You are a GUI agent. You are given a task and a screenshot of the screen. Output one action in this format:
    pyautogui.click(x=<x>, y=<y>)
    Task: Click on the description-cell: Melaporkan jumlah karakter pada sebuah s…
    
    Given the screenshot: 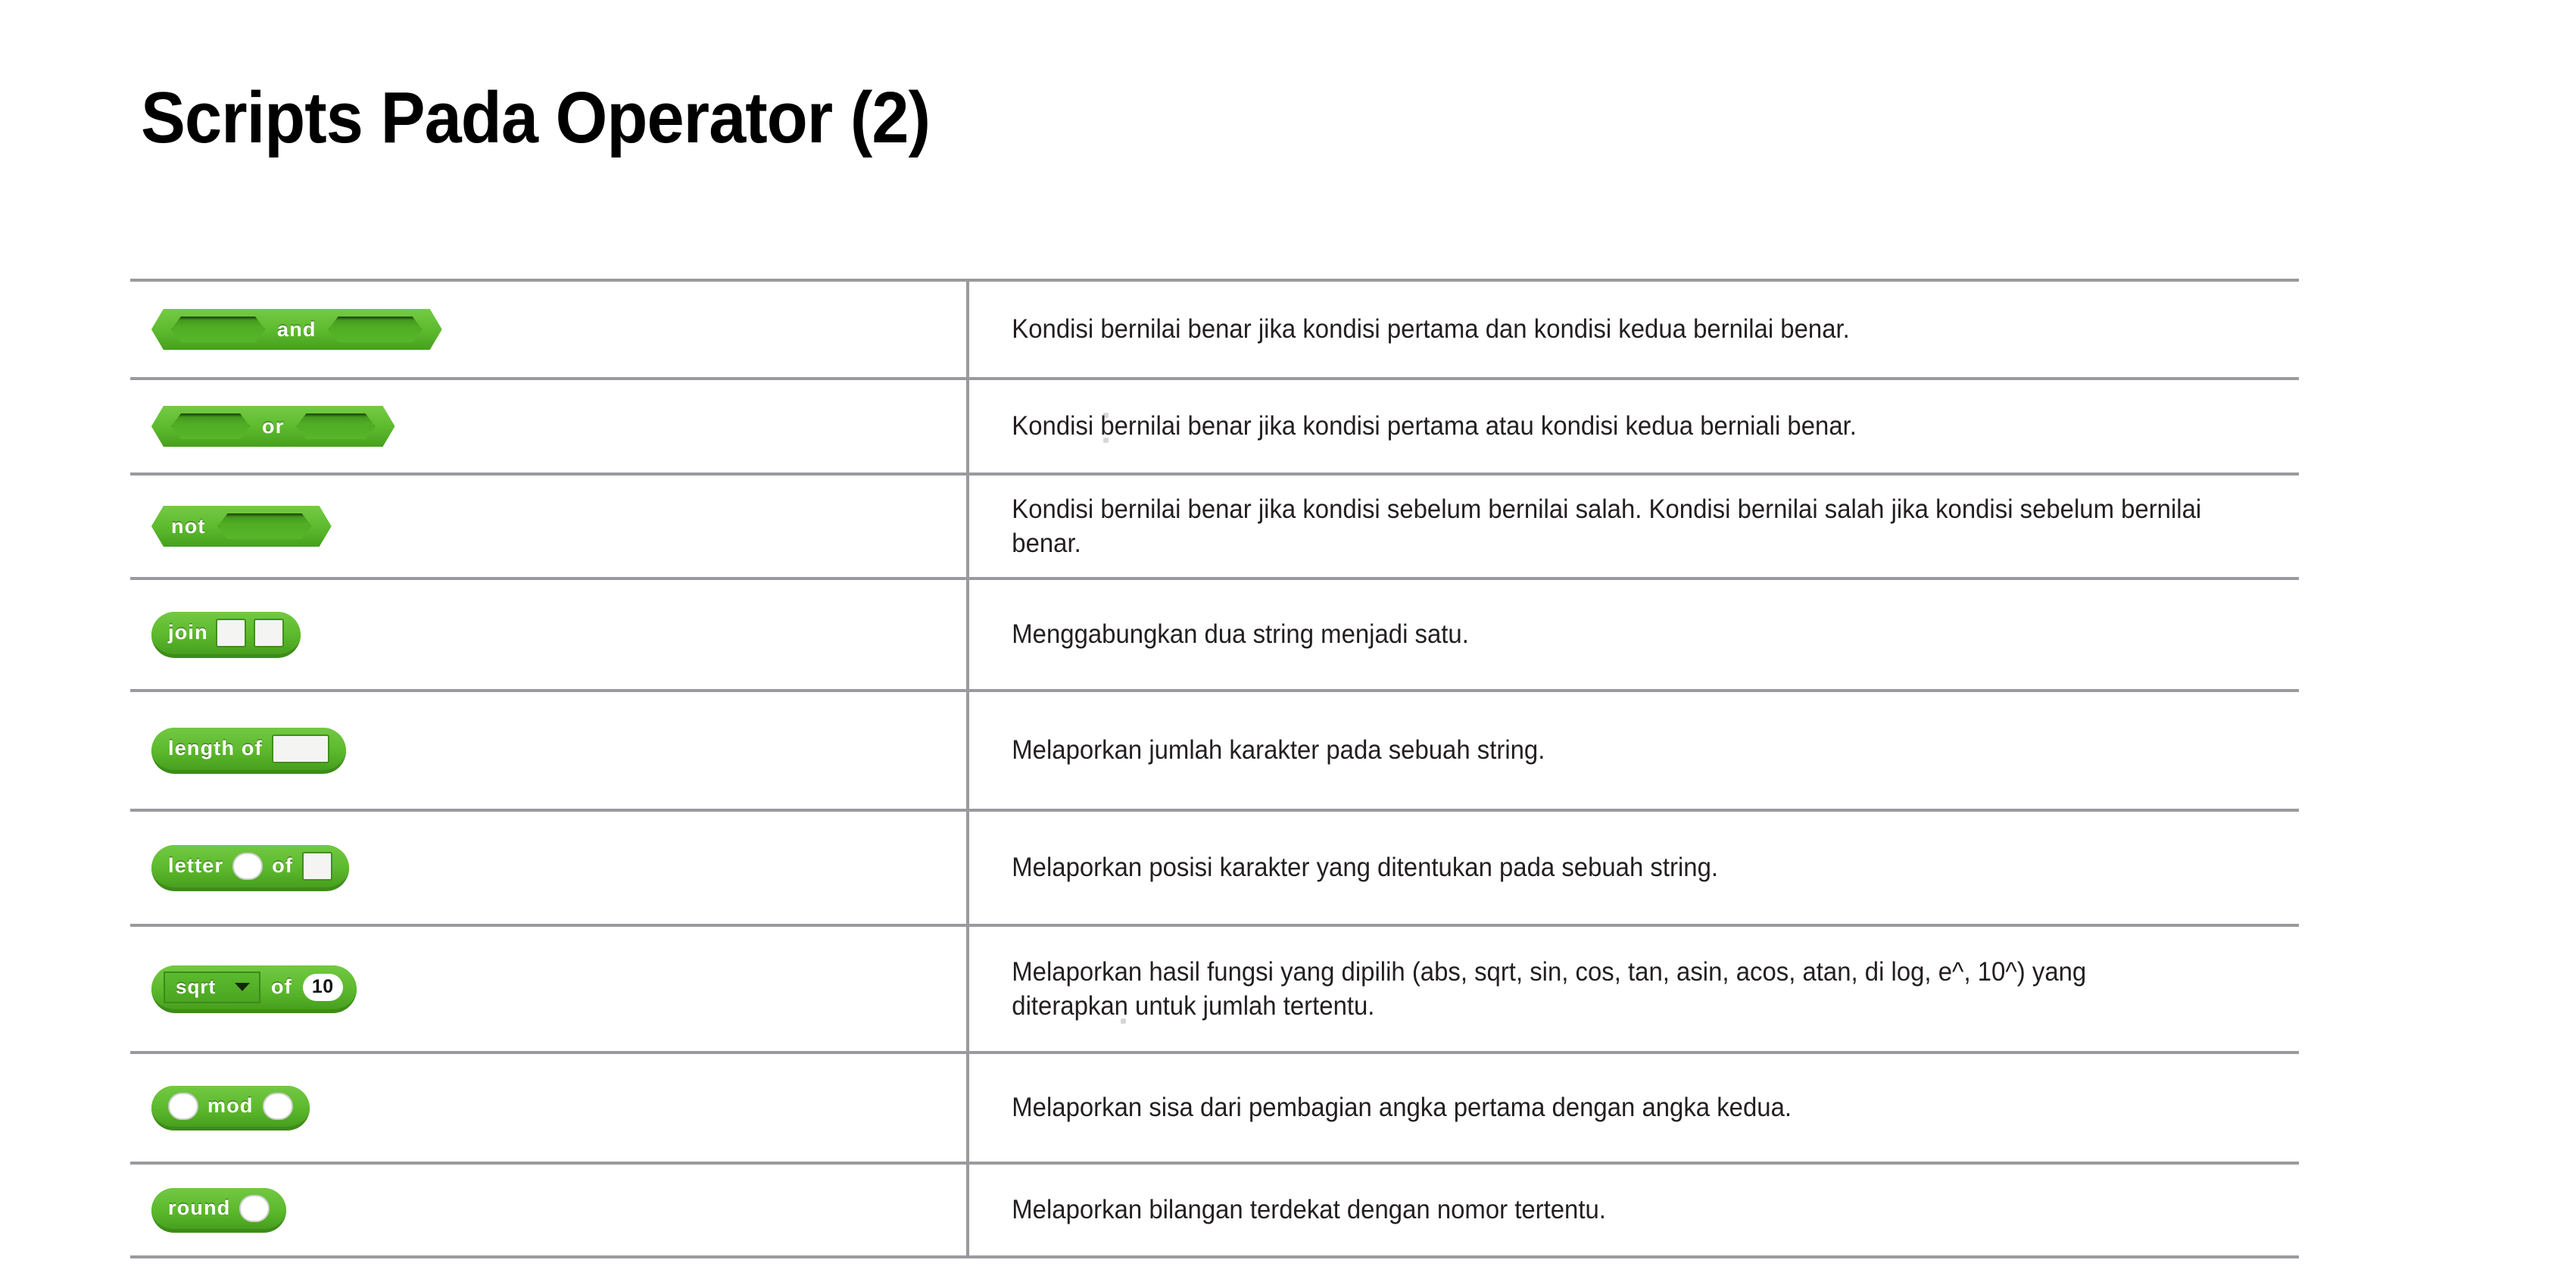 What is the action you would take?
    pyautogui.click(x=1593, y=750)
    